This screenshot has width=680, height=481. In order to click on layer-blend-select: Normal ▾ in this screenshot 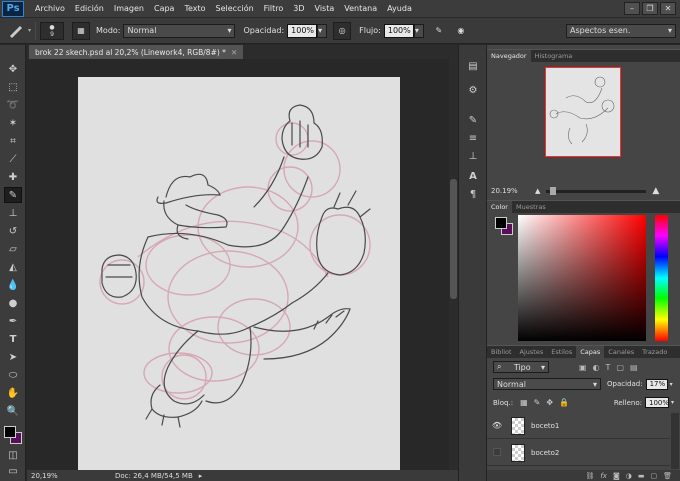, I will do `click(547, 384)`.